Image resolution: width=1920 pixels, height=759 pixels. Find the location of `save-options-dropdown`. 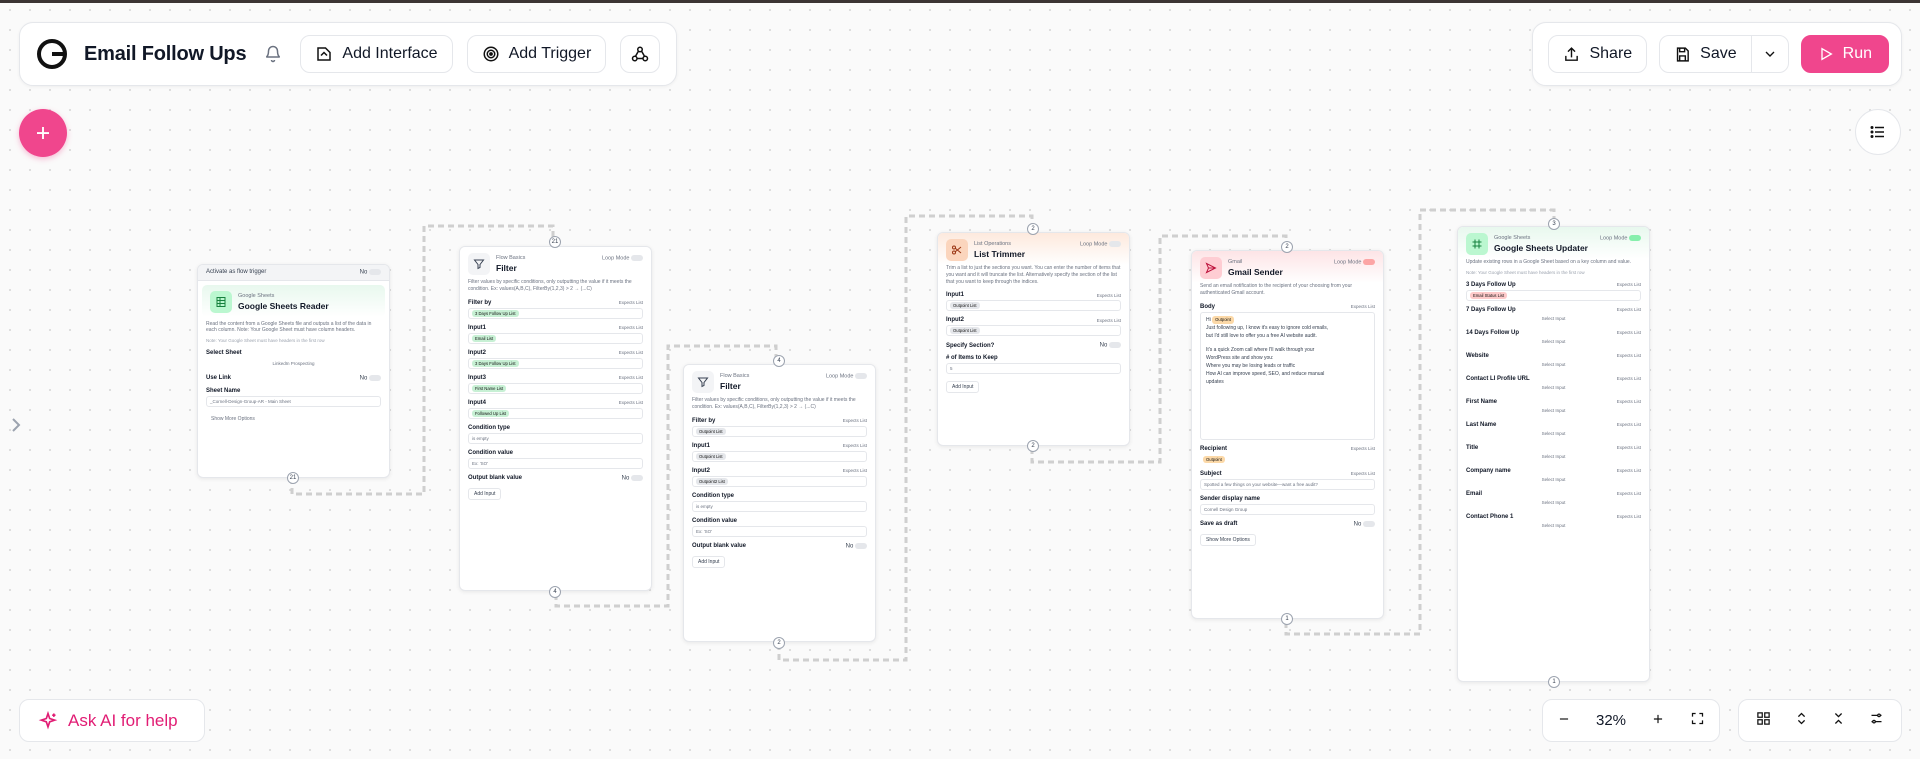

save-options-dropdown is located at coordinates (1770, 54).